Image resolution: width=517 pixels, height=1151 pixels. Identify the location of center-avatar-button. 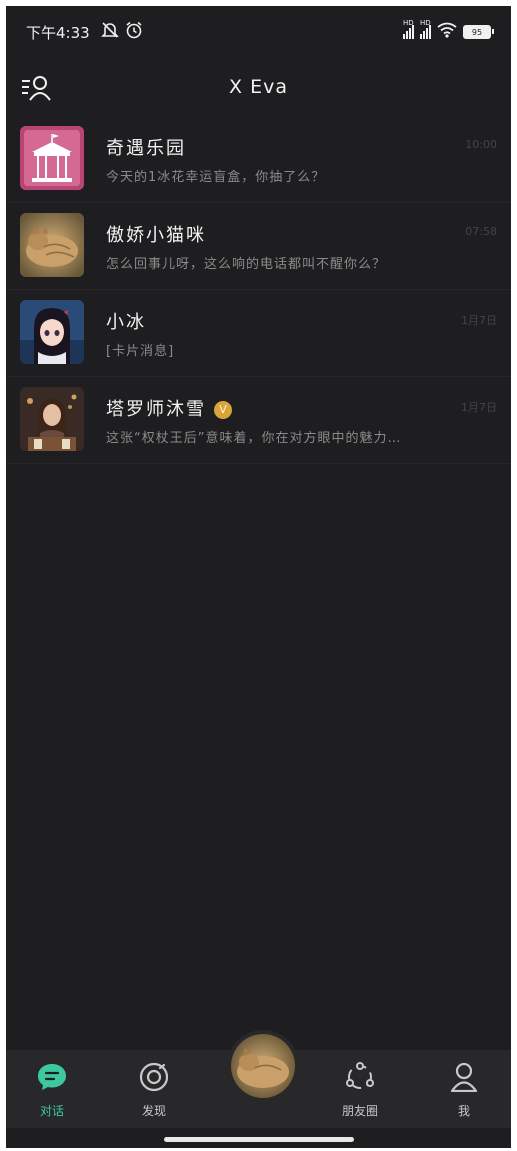
(262, 1066).